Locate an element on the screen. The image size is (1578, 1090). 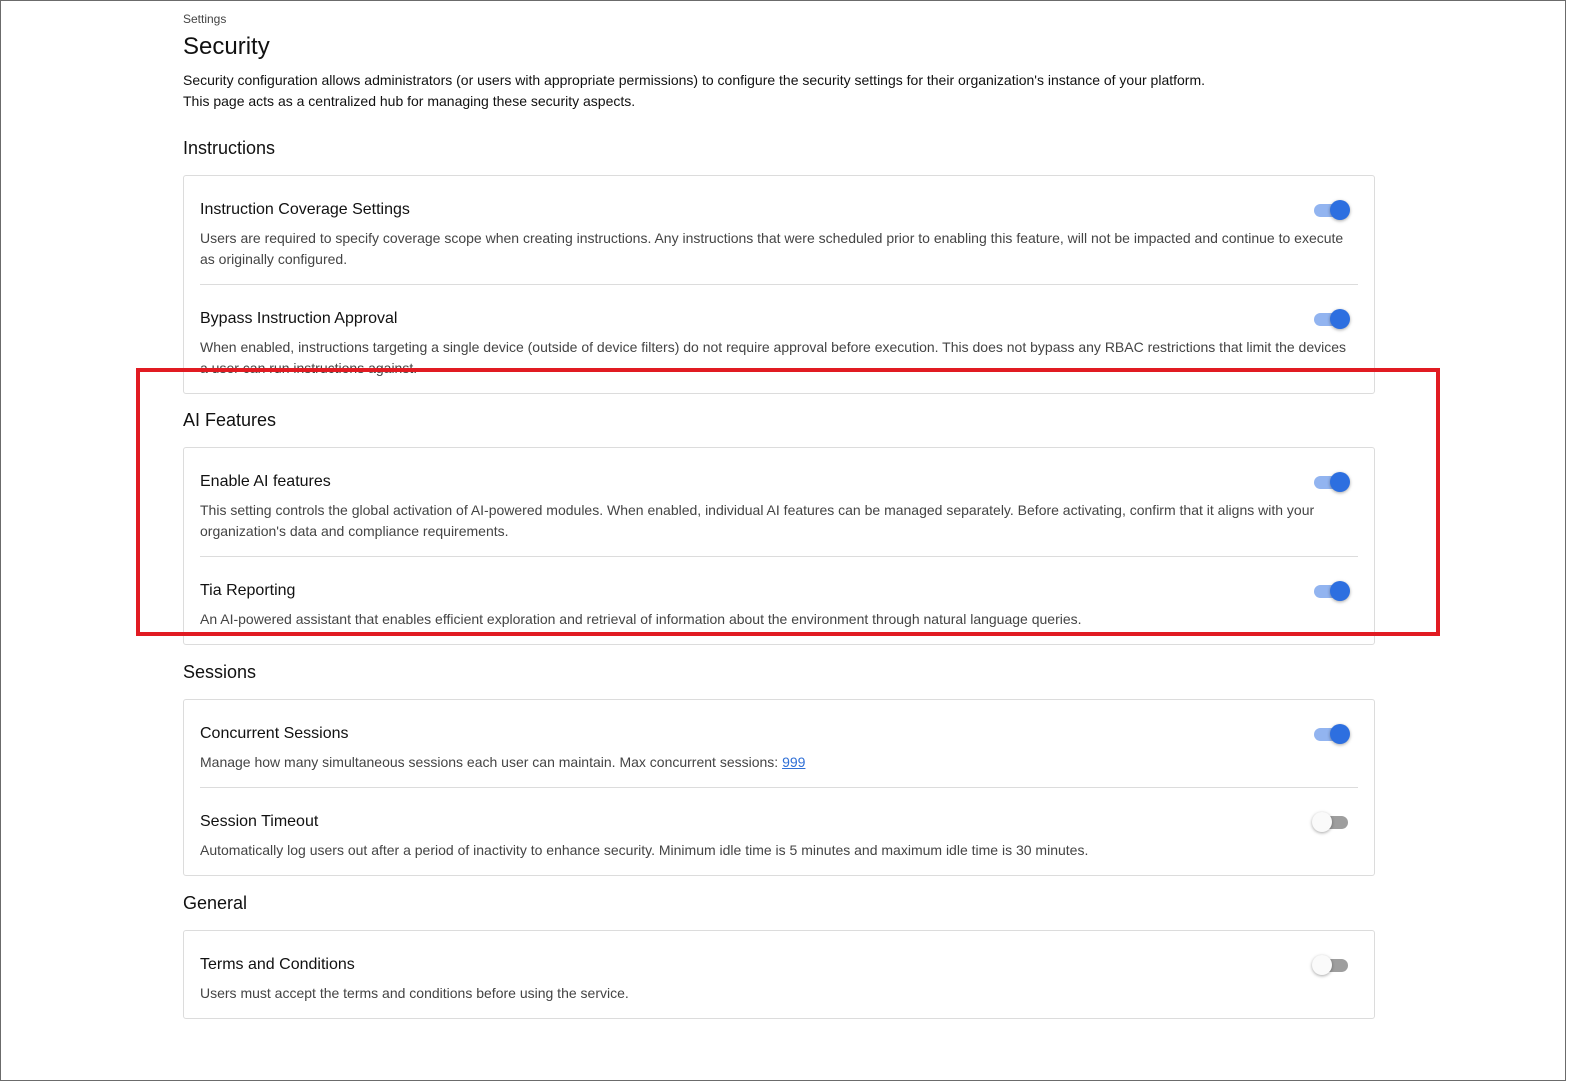
terms-and-conditions-toggle is located at coordinates (1331, 965).